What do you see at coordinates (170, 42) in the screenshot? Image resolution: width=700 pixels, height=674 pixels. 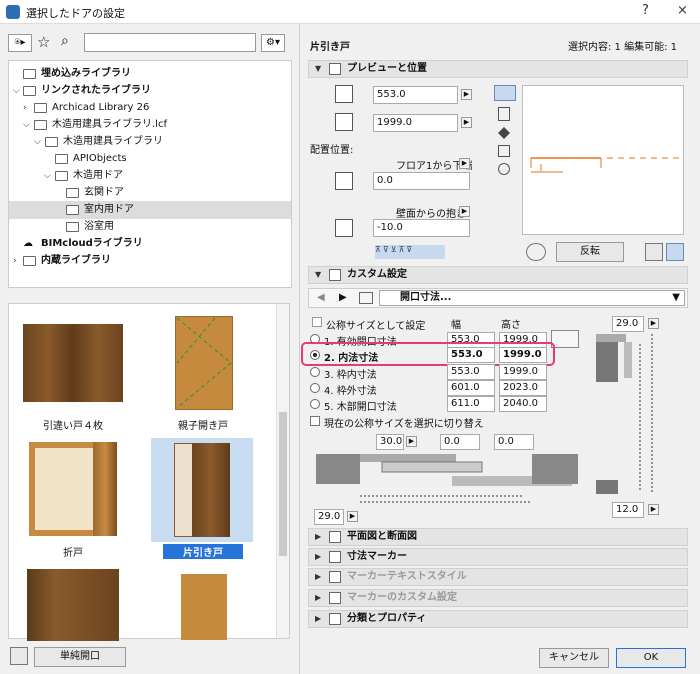 I see `search-input` at bounding box center [170, 42].